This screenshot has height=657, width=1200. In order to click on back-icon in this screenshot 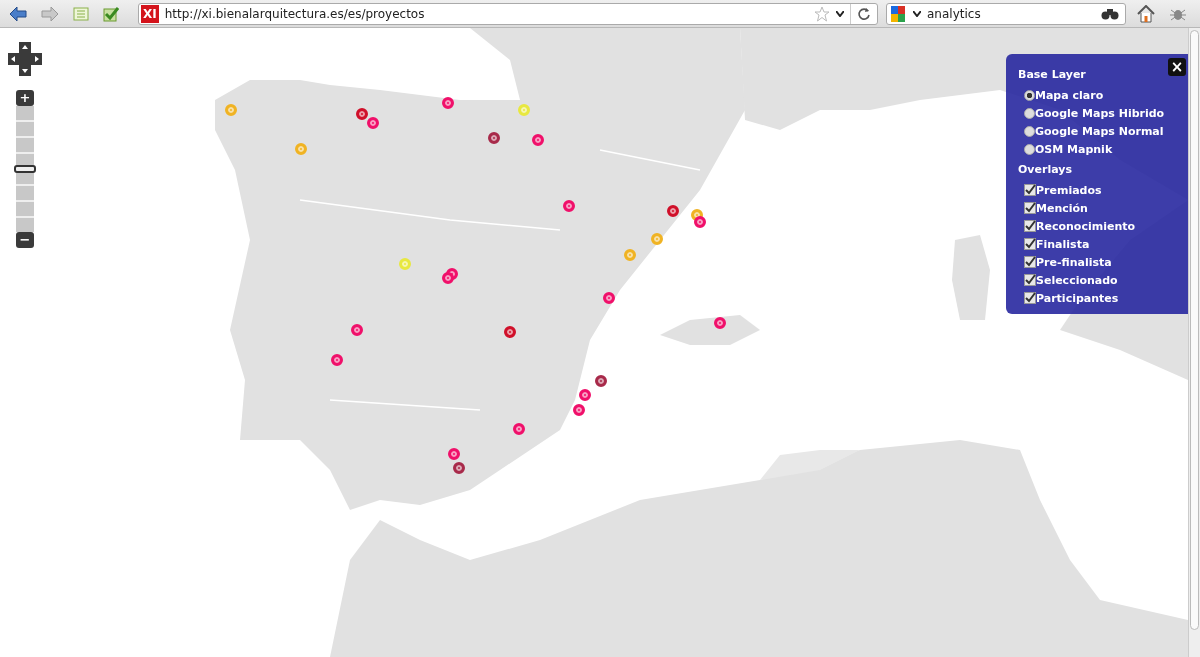, I will do `click(18, 13)`.